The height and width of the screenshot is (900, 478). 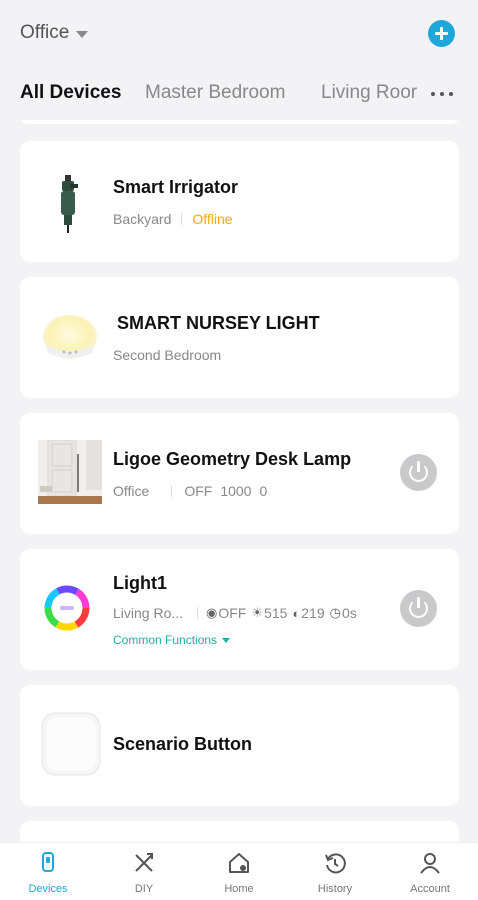 I want to click on tab-living-room: Living Roor, so click(x=369, y=93).